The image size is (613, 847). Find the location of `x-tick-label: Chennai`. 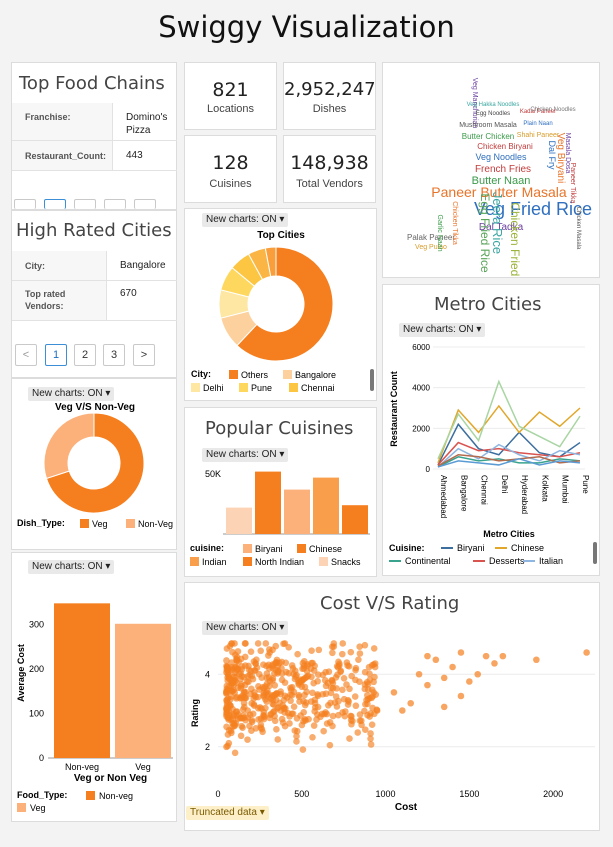

x-tick-label: Chennai is located at coordinates (484, 490).